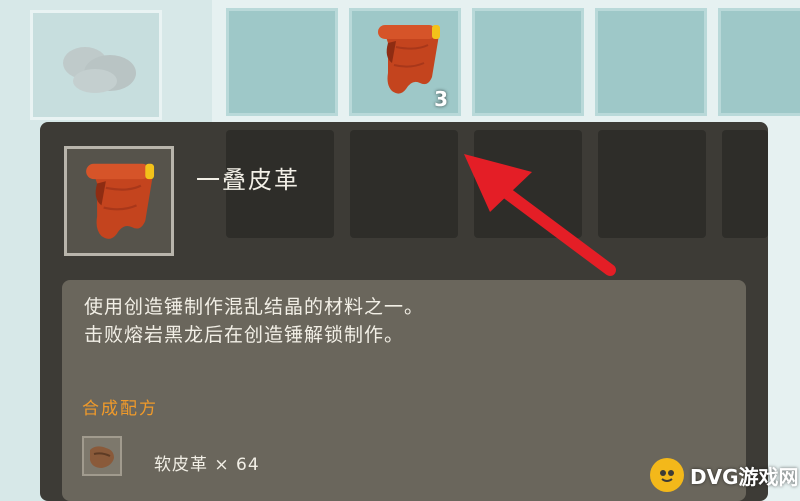 This screenshot has width=800, height=501. I want to click on leather-roll-icon, so click(120, 201).